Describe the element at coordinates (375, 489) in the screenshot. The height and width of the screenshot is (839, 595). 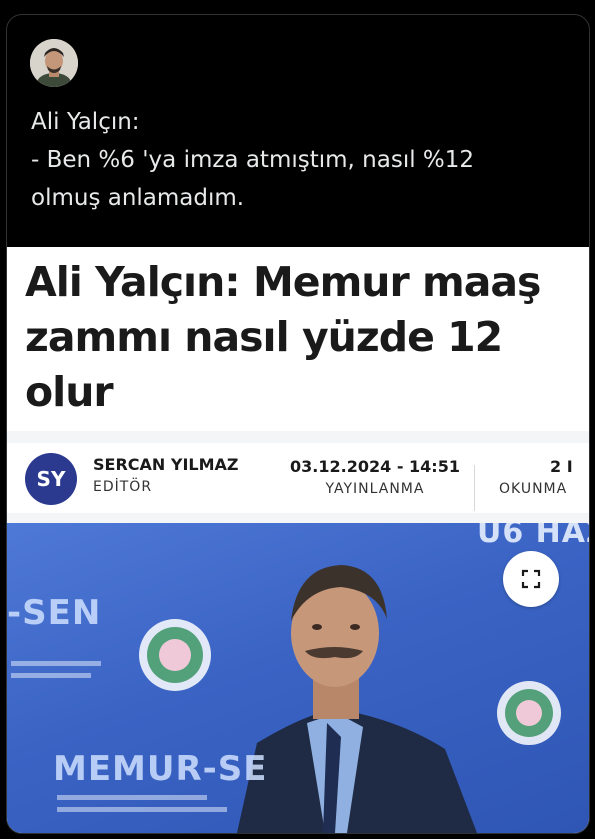
I see `publish-label: YAYINLANMA` at that location.